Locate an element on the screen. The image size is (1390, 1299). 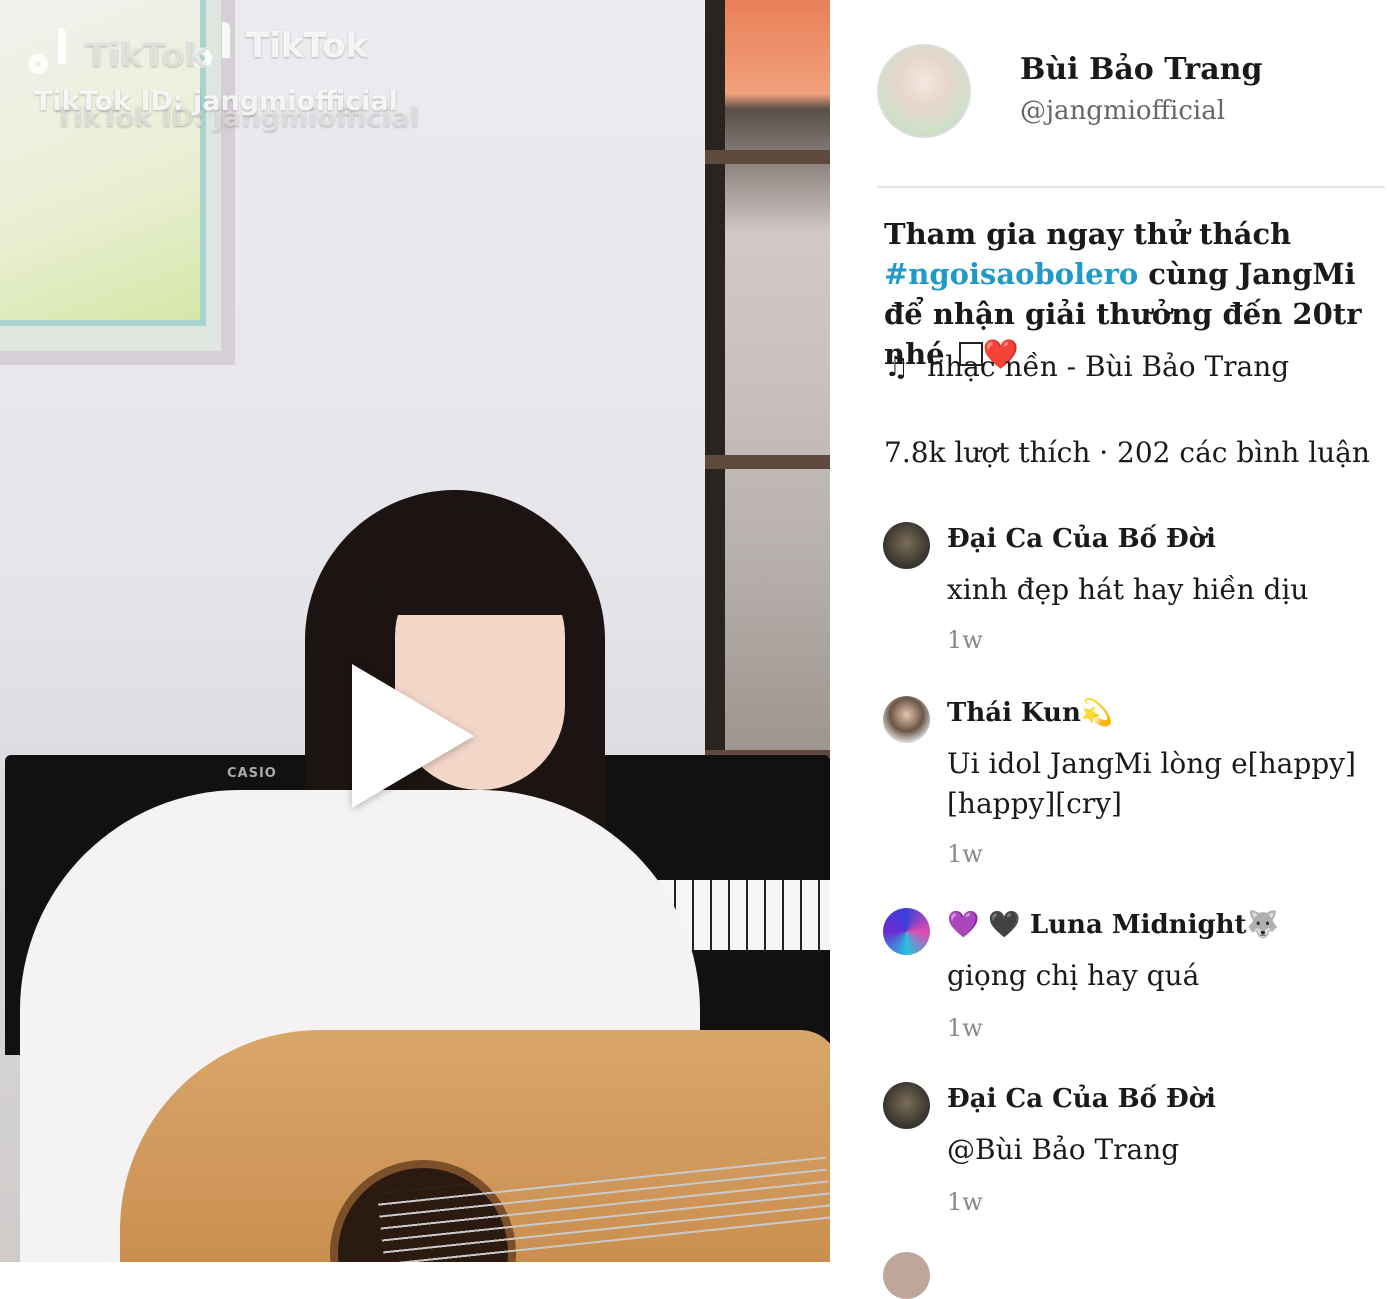
comment-author: Thái Kun💫 is located at coordinates (1030, 713).